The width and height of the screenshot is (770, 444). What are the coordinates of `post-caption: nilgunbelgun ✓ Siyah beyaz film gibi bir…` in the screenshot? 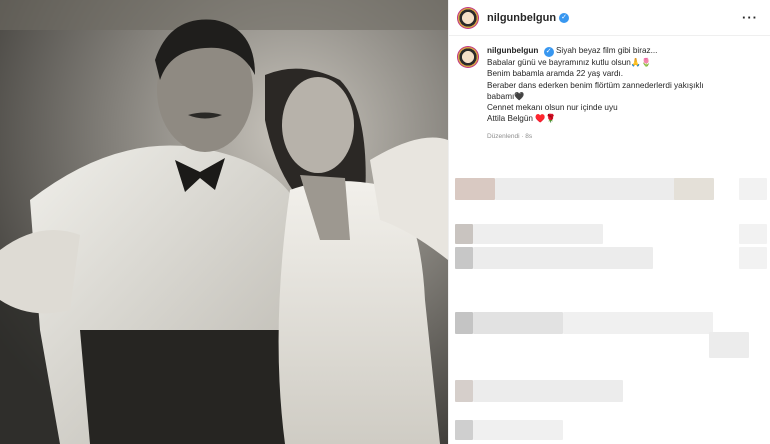 It's located at (609, 89).